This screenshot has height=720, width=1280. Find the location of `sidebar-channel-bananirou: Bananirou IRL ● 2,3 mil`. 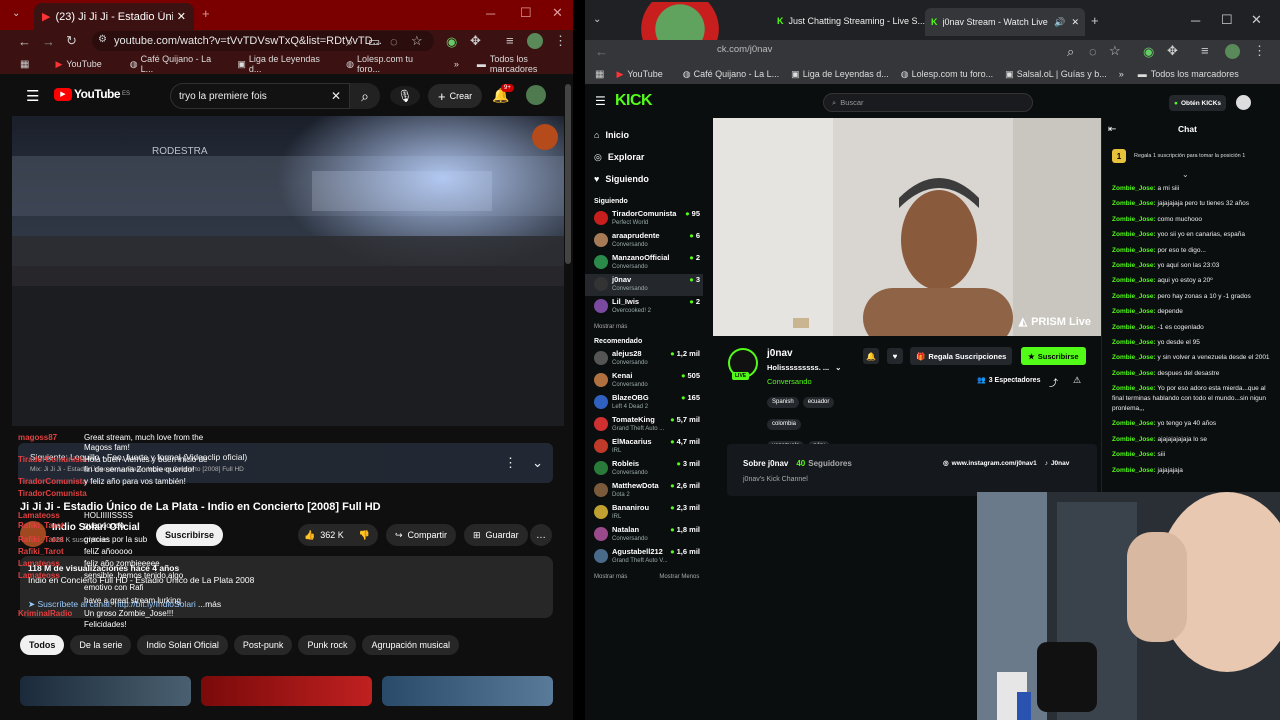

sidebar-channel-bananirou: Bananirou IRL ● 2,3 mil is located at coordinates (644, 513).